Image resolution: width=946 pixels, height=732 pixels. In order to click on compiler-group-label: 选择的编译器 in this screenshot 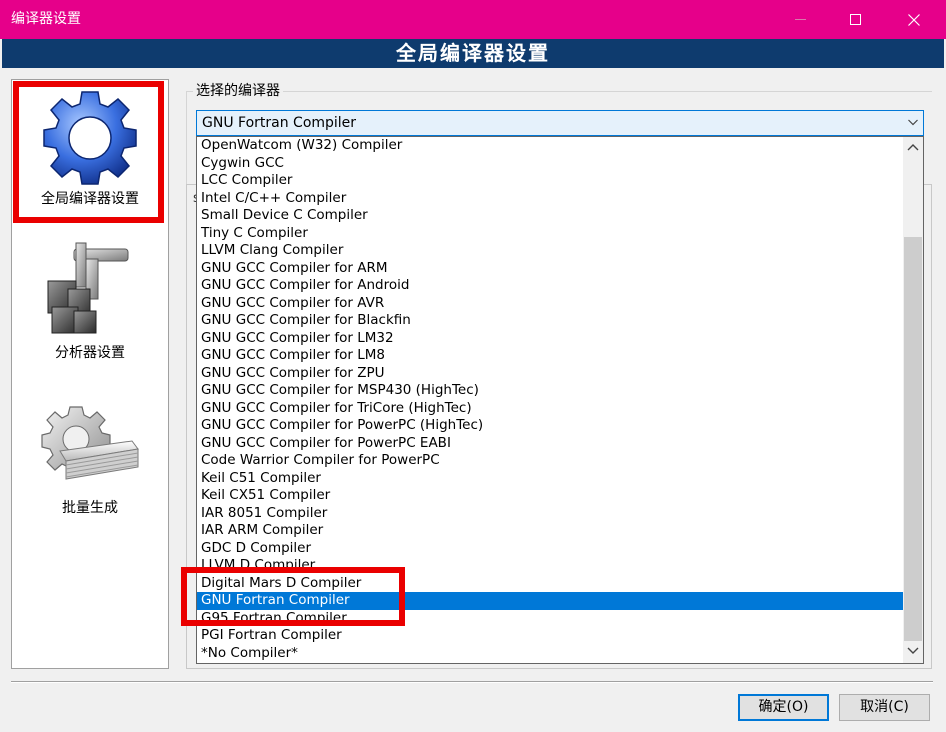, I will do `click(238, 91)`.